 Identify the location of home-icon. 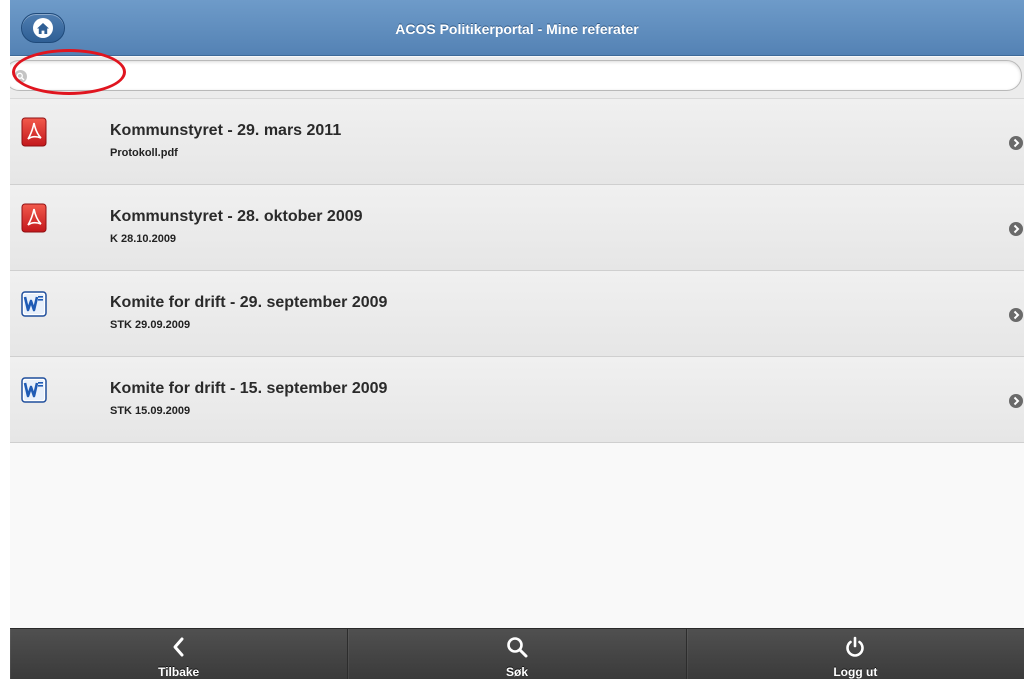
(43, 28).